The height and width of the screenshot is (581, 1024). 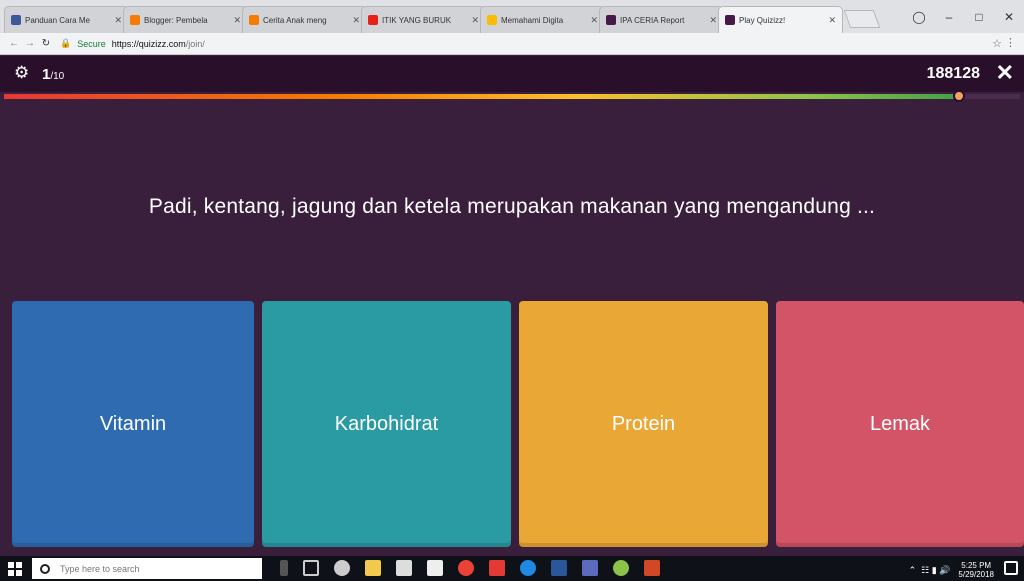 What do you see at coordinates (57, 76) in the screenshot?
I see `question-total: /10` at bounding box center [57, 76].